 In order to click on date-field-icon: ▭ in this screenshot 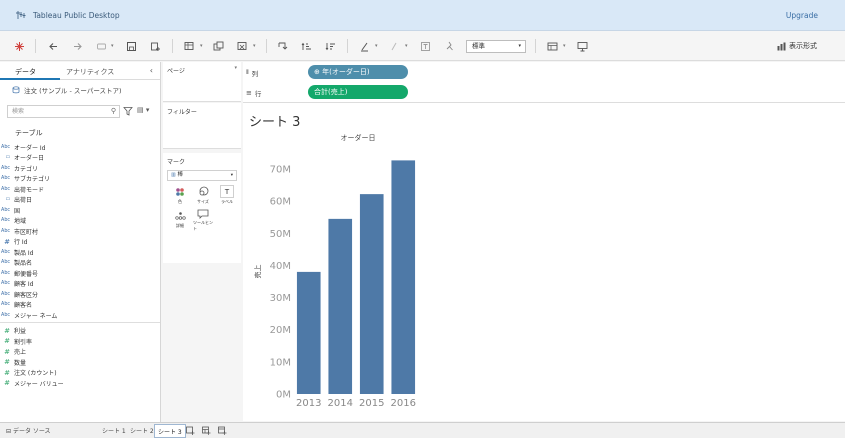, I will do `click(7, 200)`.